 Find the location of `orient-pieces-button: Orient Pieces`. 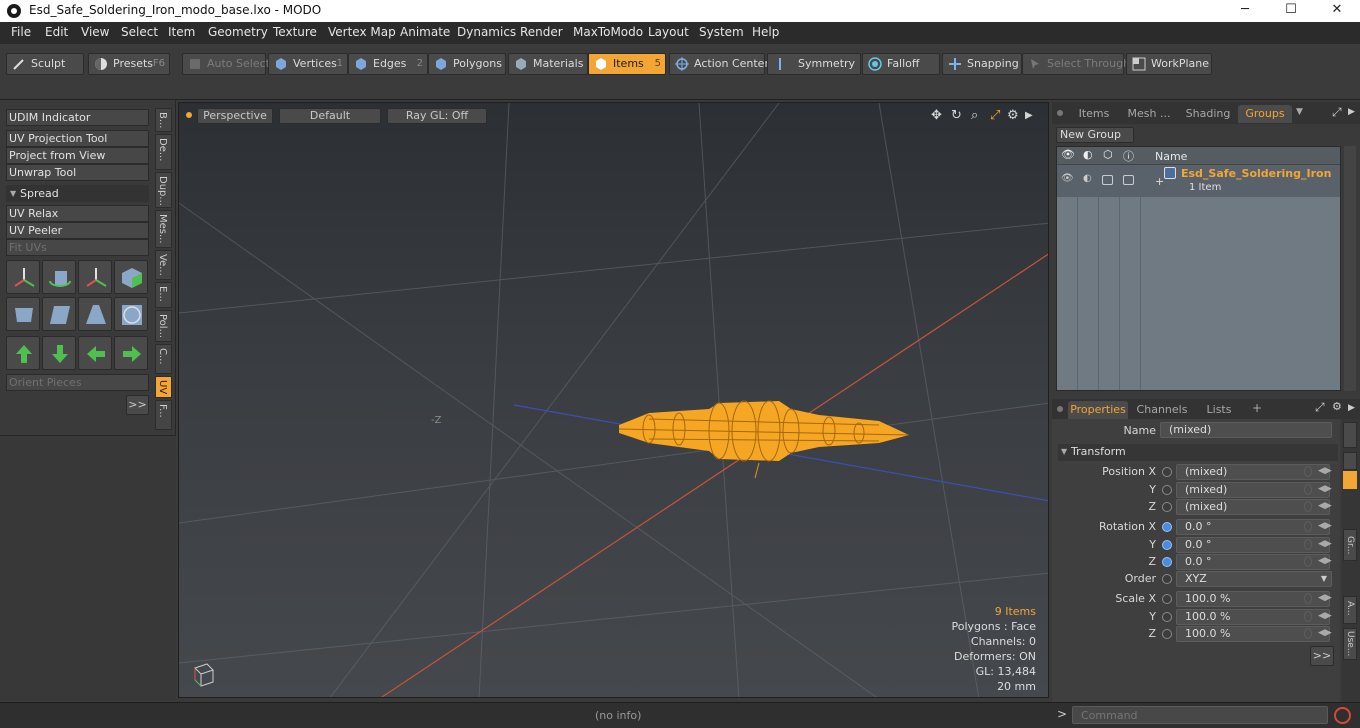

orient-pieces-button: Orient Pieces is located at coordinates (77, 382).